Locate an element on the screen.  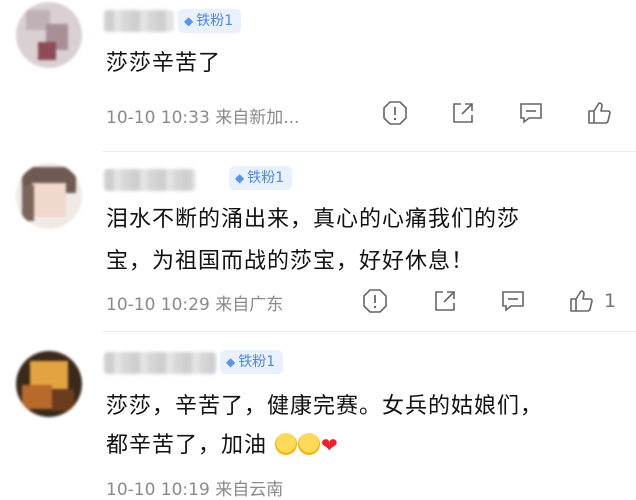
comment-text: 莎莎，辛苦了，健康完赛。女兵的姑娘们， 都辛苦了，加油 ❤ is located at coordinates (363, 426).